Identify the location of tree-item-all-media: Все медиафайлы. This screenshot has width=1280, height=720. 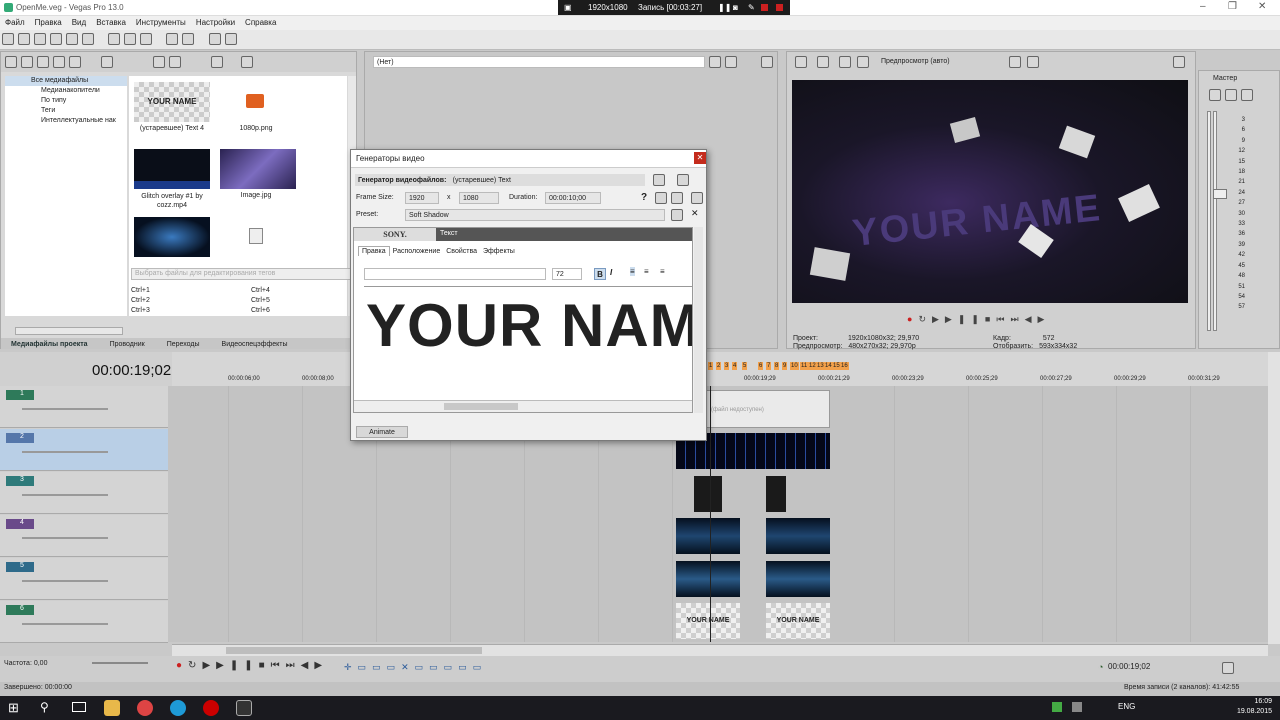
(66, 81).